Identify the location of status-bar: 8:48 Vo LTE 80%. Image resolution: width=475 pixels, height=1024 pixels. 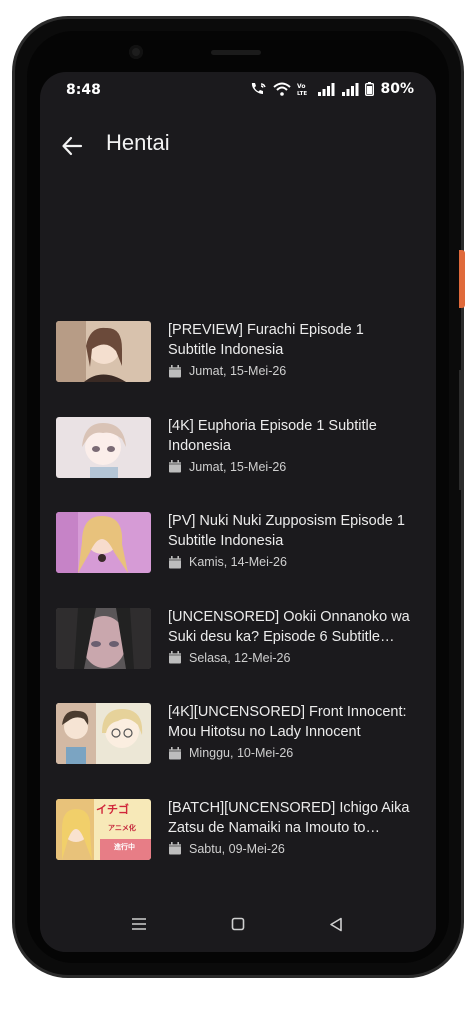
(238, 90).